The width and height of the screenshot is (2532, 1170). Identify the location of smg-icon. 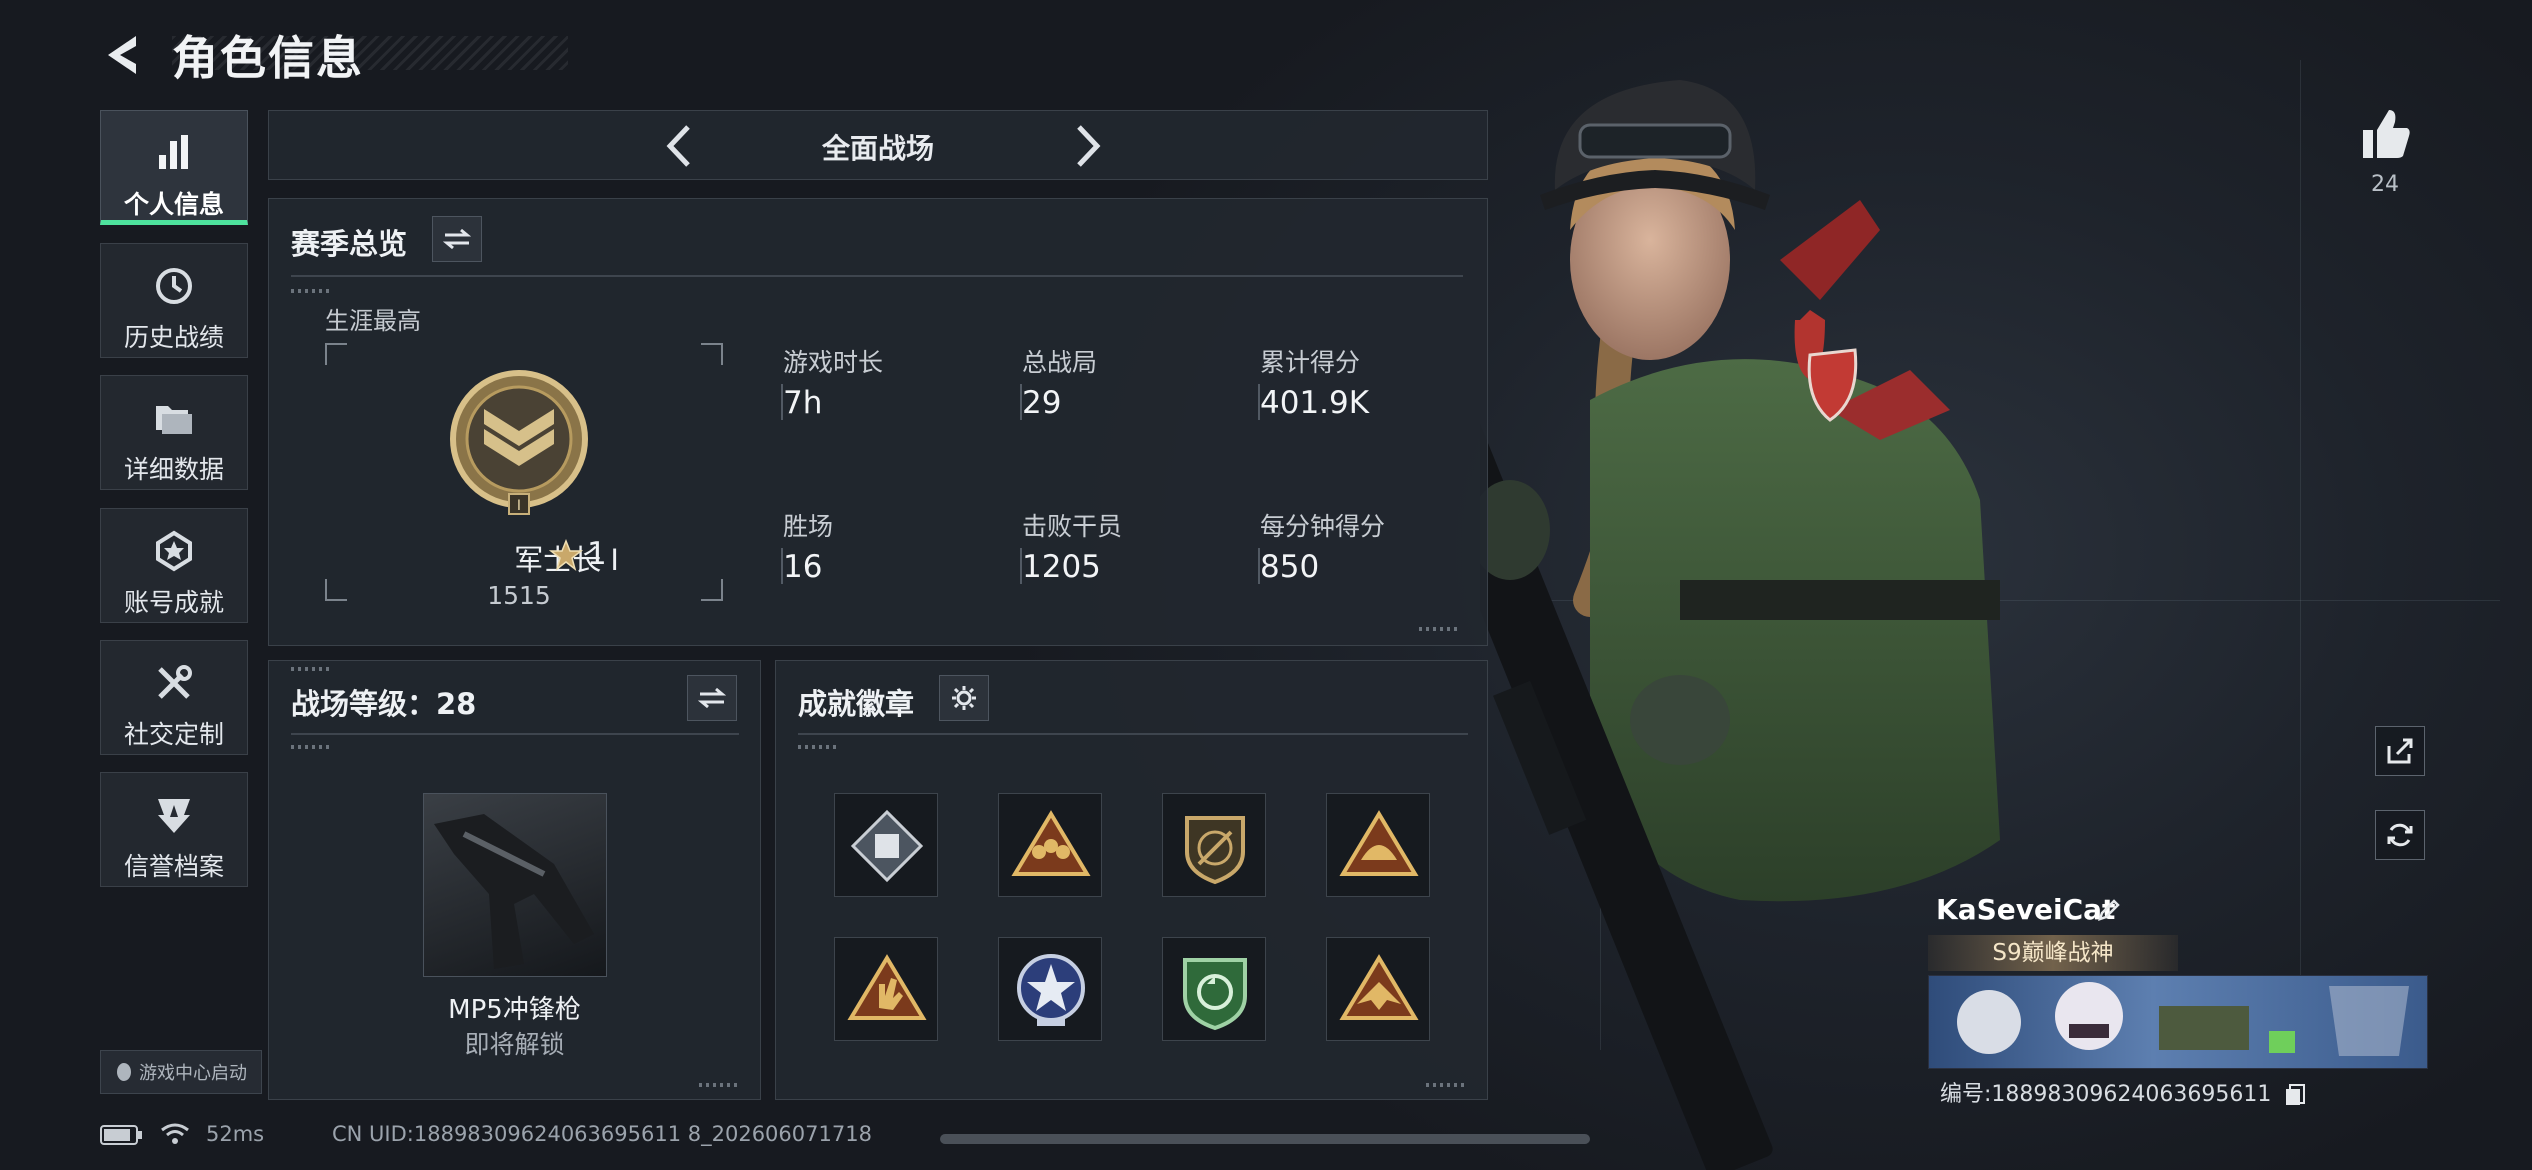
(514, 891).